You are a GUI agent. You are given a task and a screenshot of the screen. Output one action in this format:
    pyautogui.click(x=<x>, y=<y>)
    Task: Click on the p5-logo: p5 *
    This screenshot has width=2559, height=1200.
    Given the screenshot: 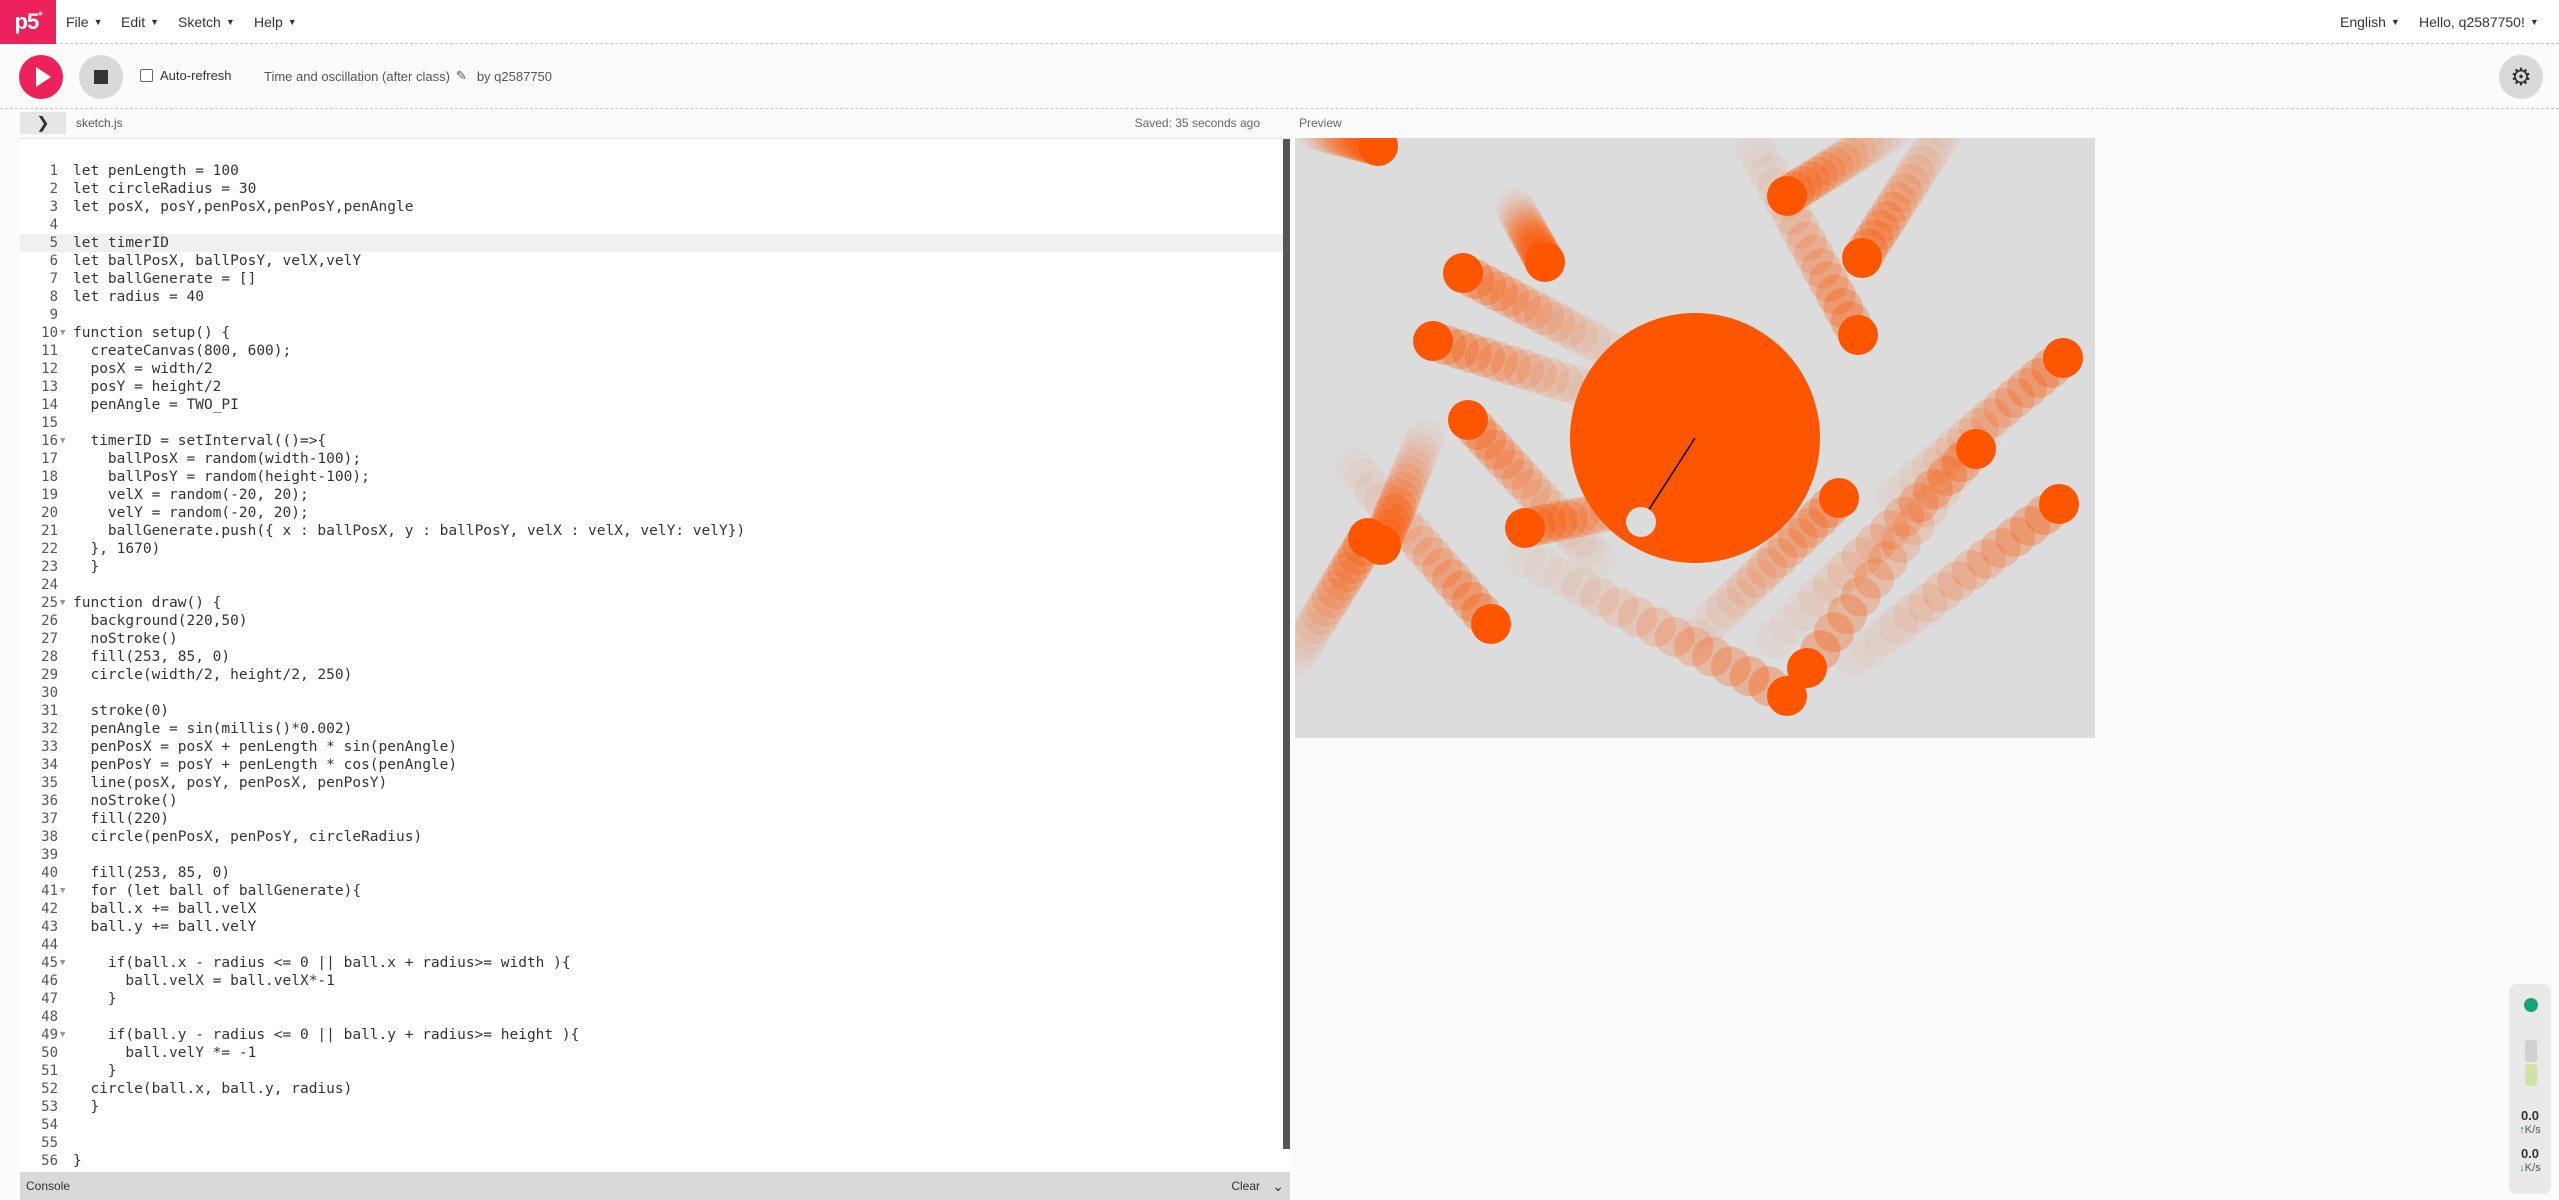 What is the action you would take?
    pyautogui.click(x=28, y=22)
    